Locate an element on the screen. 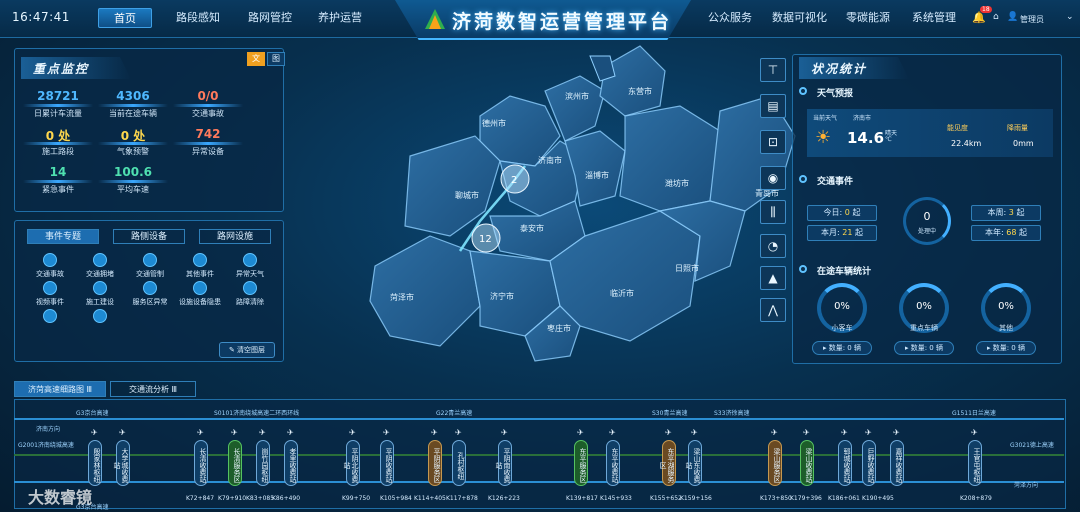 This screenshot has width=1080, height=512. nav-road-sense: 路段感知 is located at coordinates (198, 18).